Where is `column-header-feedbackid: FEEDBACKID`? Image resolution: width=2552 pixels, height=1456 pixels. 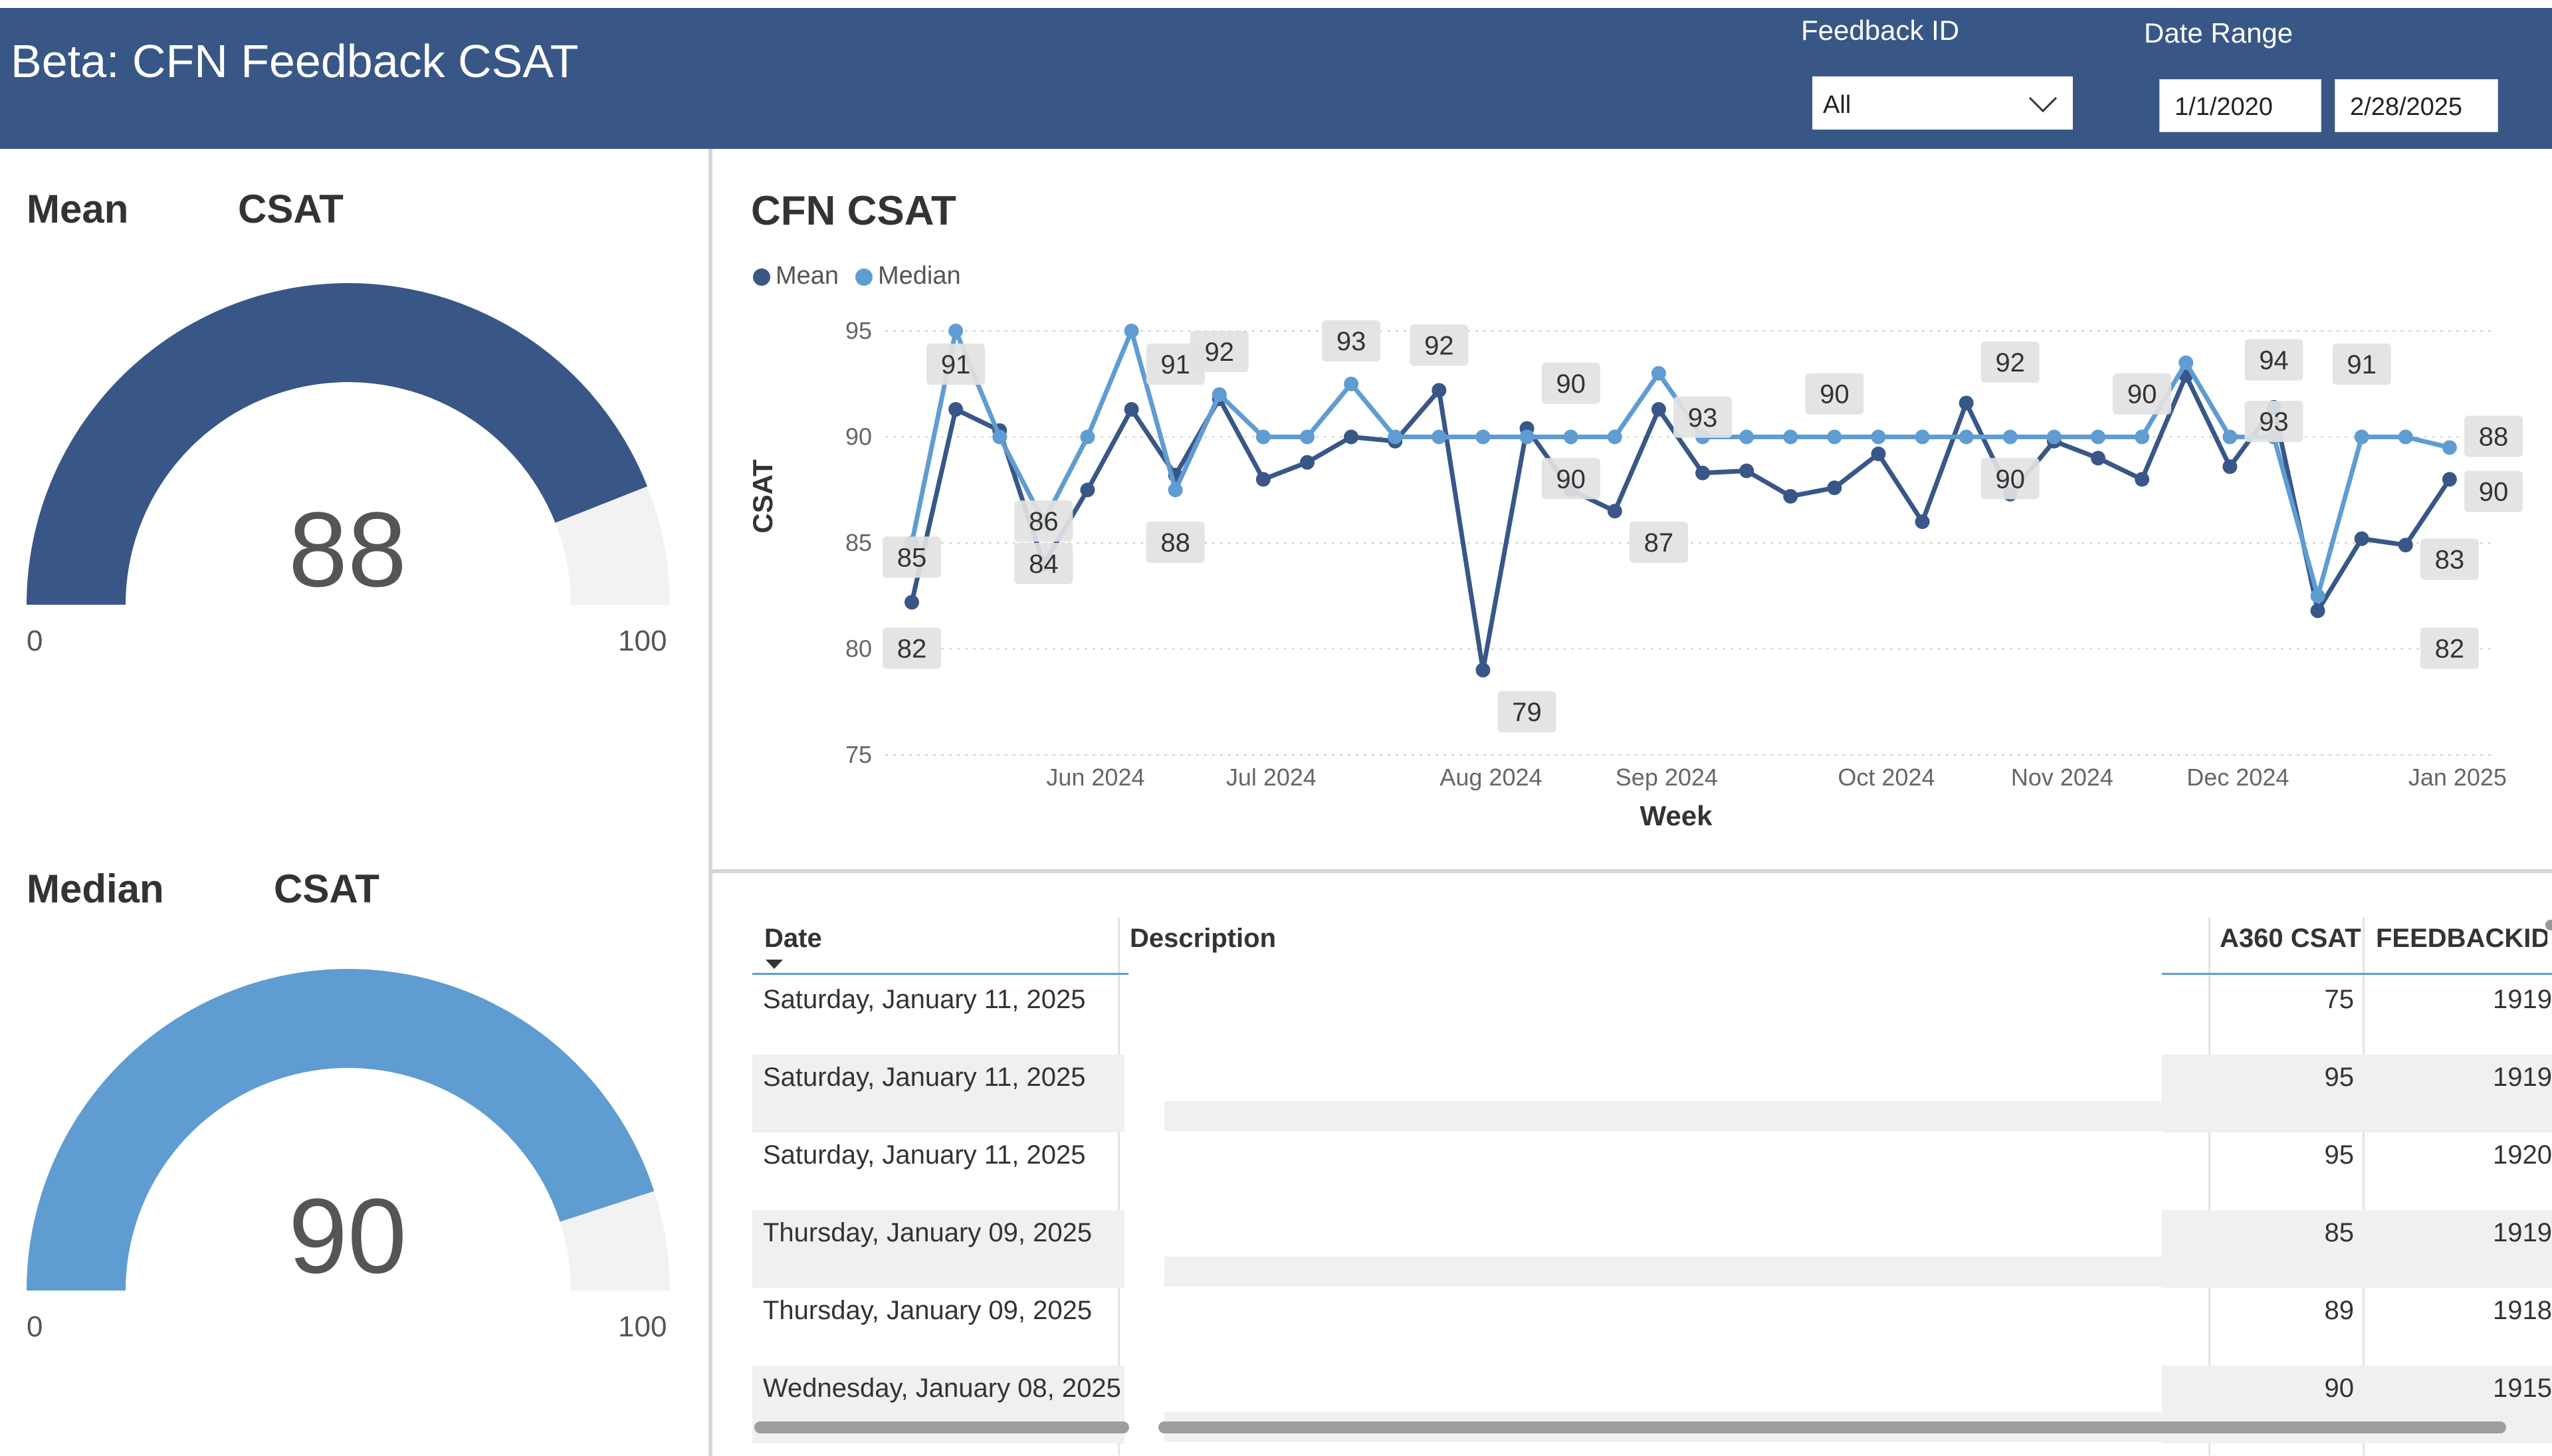 column-header-feedbackid: FEEDBACKID is located at coordinates (2461, 939).